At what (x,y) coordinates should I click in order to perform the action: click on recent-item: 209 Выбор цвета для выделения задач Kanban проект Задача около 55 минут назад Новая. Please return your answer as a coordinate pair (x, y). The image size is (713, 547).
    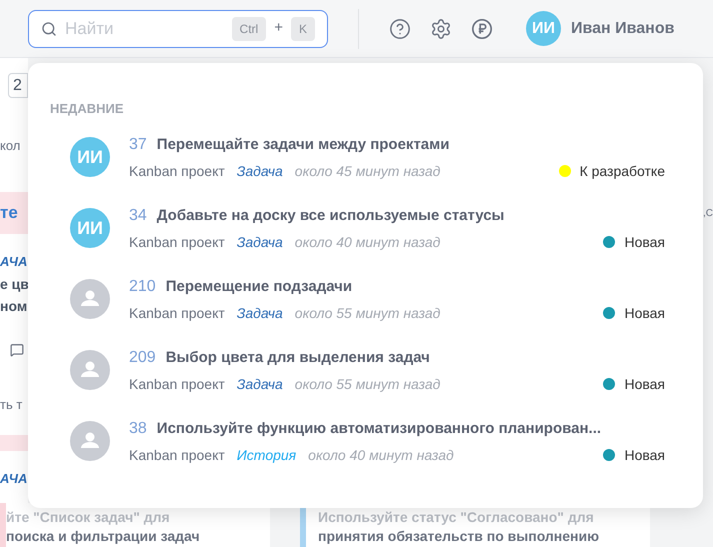
    Looking at the image, I should click on (367, 370).